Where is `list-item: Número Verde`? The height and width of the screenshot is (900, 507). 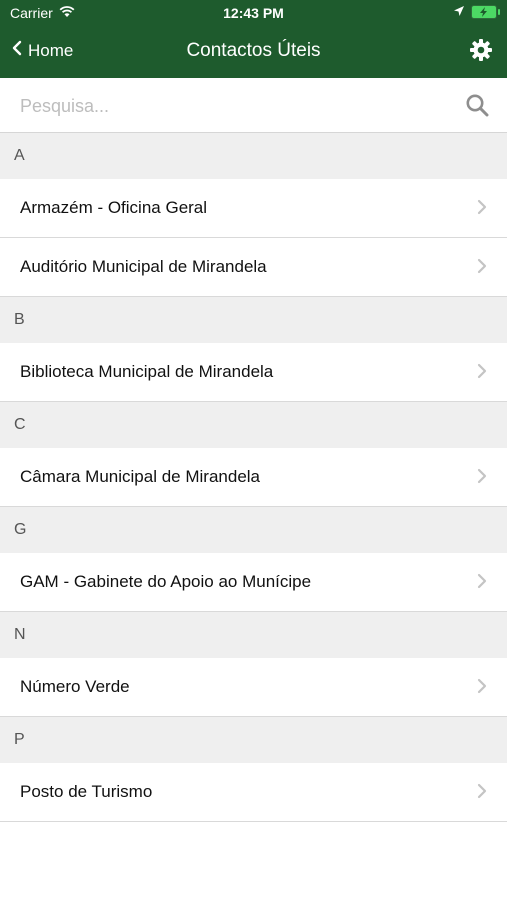 list-item: Número Verde is located at coordinates (253, 687).